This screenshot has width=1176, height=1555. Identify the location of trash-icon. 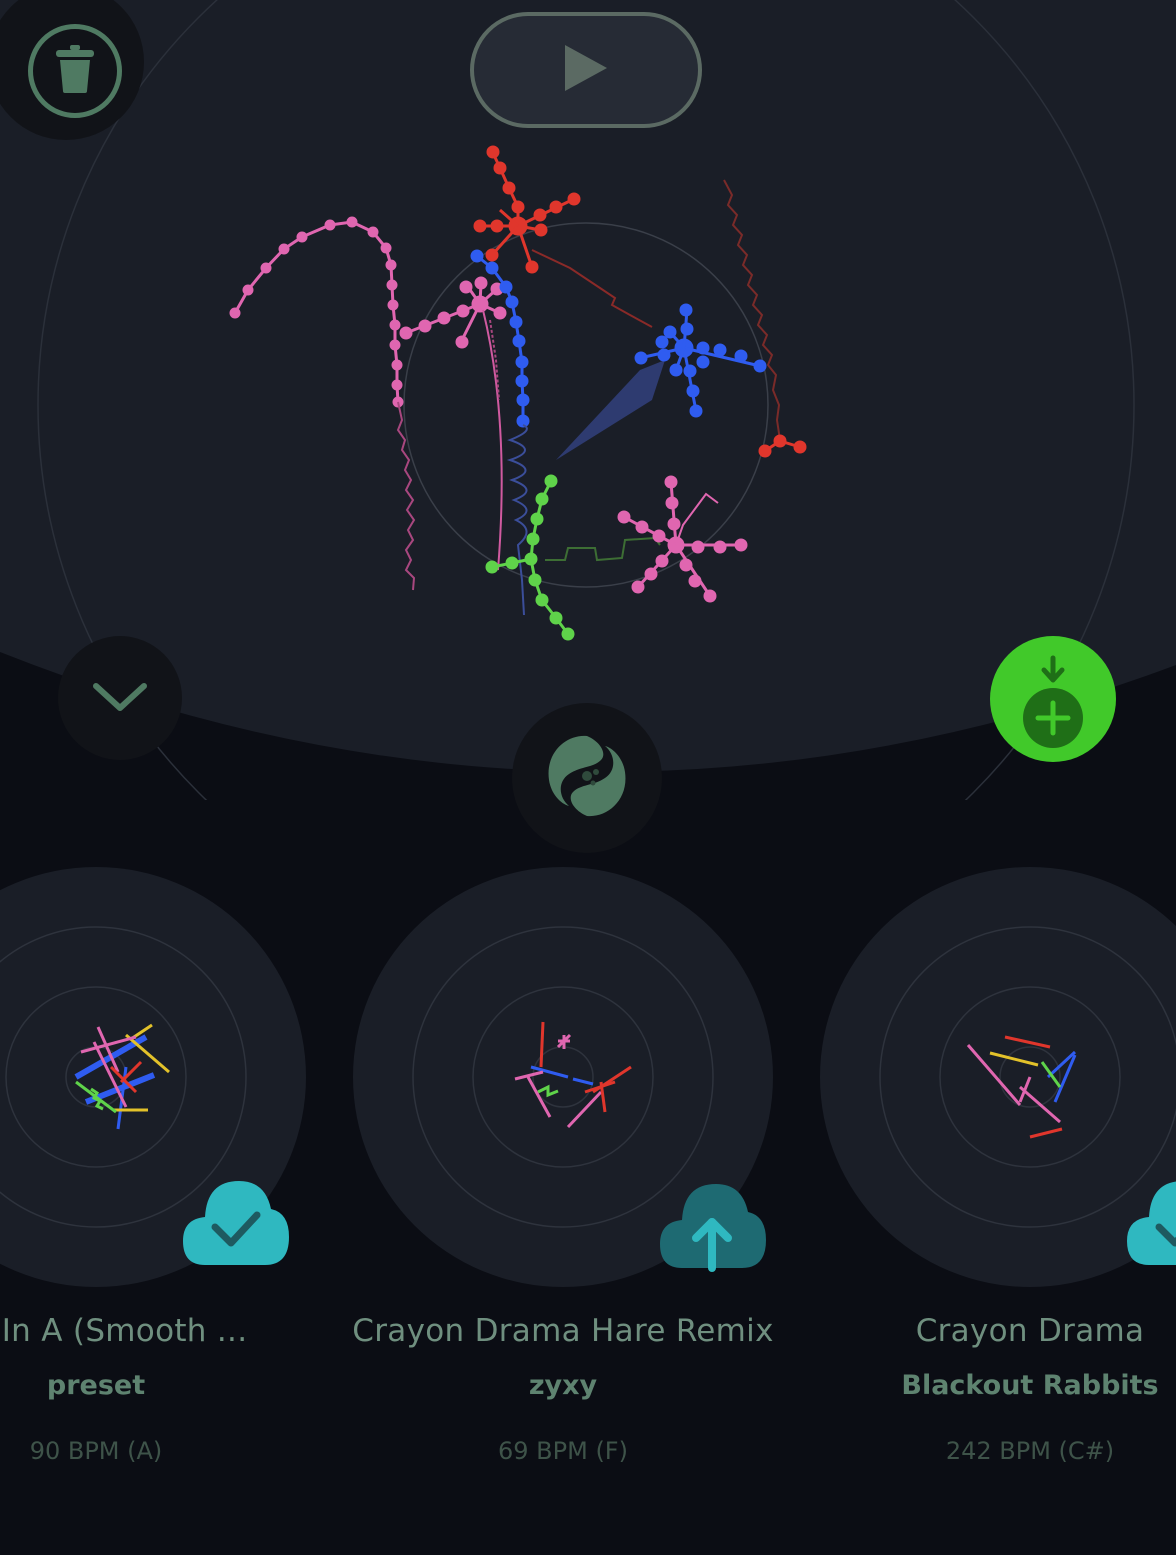
(75, 71).